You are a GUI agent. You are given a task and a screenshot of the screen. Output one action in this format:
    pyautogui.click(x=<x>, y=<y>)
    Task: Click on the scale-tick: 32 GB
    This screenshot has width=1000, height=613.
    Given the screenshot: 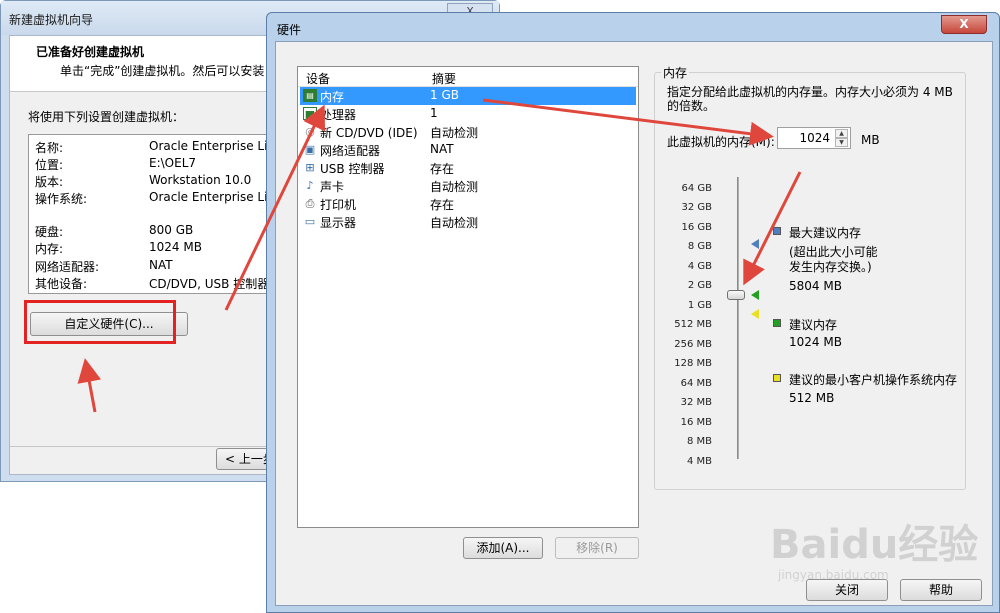 What is the action you would take?
    pyautogui.click(x=696, y=207)
    